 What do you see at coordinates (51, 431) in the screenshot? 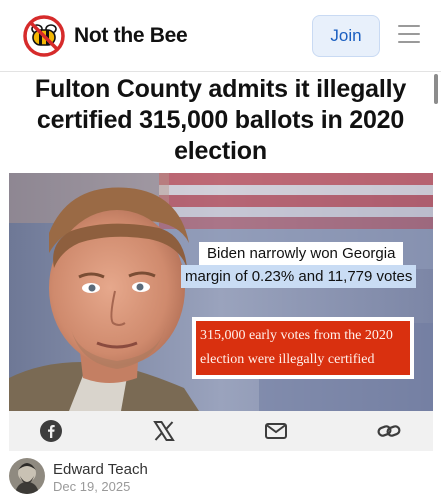
I see `facebook-icon` at bounding box center [51, 431].